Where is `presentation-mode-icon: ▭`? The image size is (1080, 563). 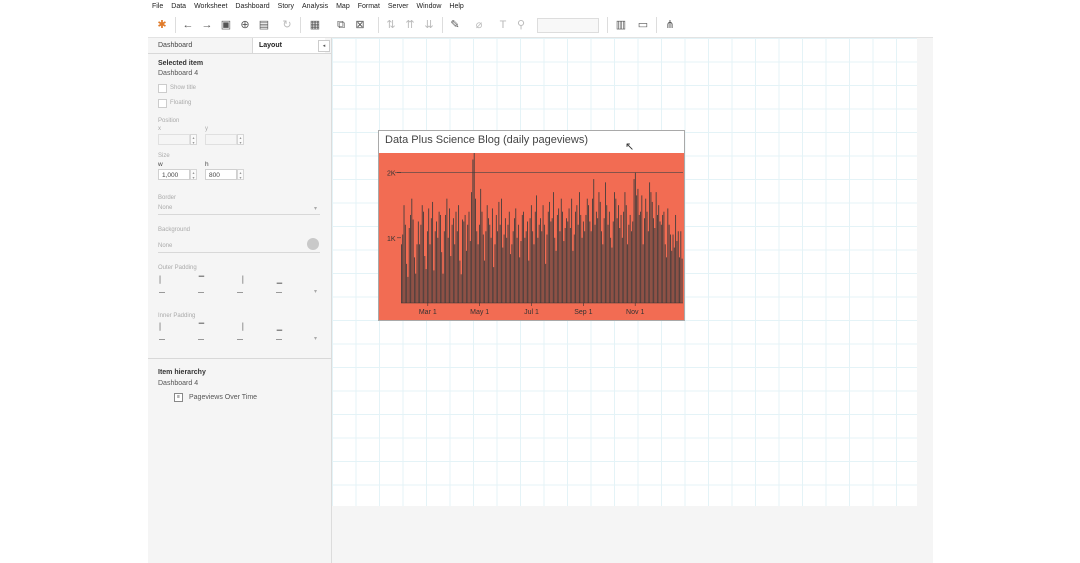 presentation-mode-icon: ▭ is located at coordinates (643, 25).